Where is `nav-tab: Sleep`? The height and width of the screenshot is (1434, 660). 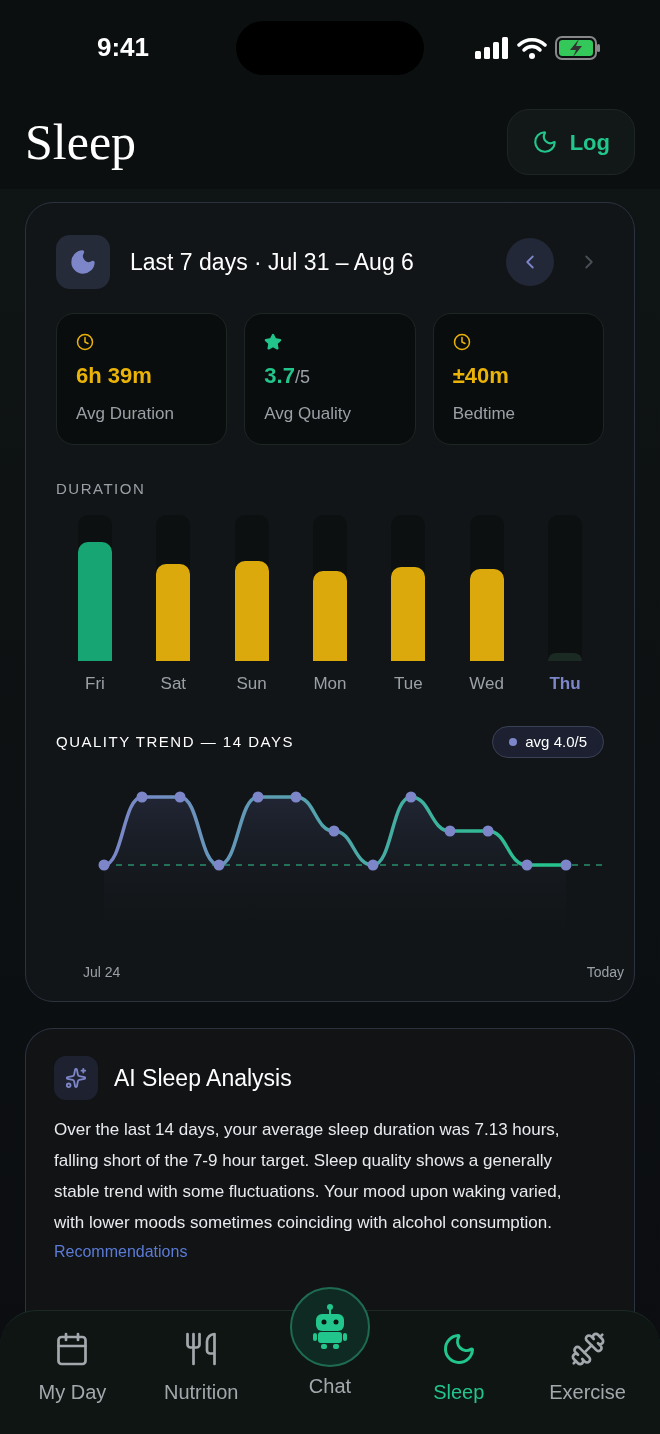 nav-tab: Sleep is located at coordinates (458, 1369).